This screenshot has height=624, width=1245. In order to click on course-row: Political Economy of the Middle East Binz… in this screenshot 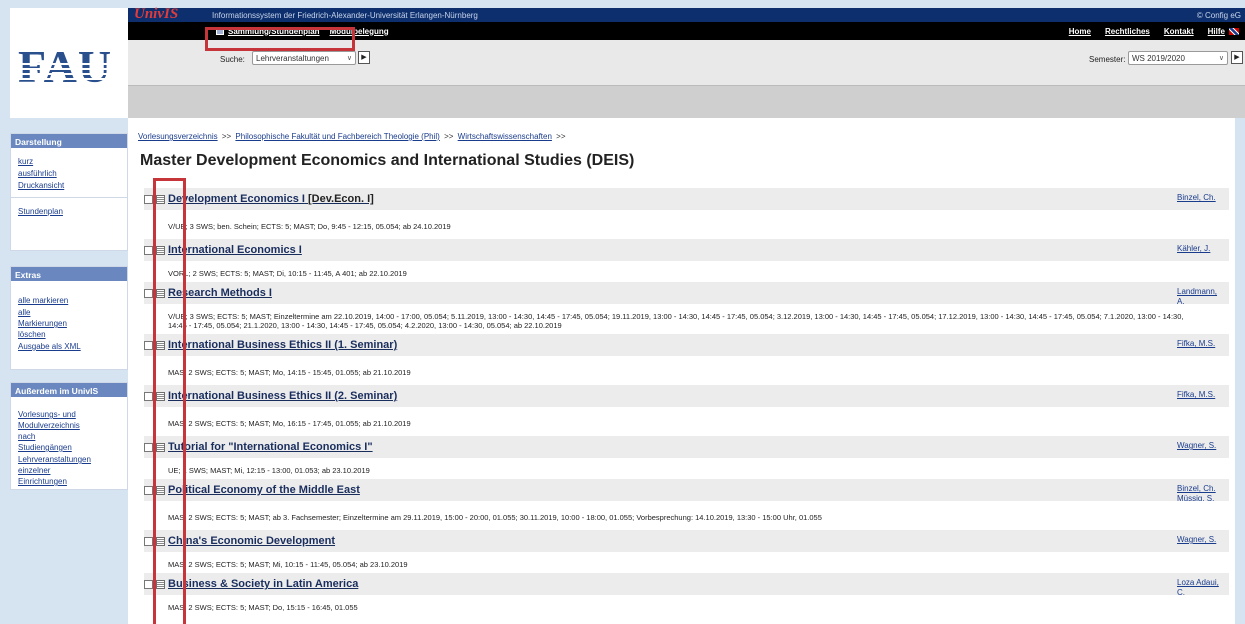, I will do `click(686, 504)`.